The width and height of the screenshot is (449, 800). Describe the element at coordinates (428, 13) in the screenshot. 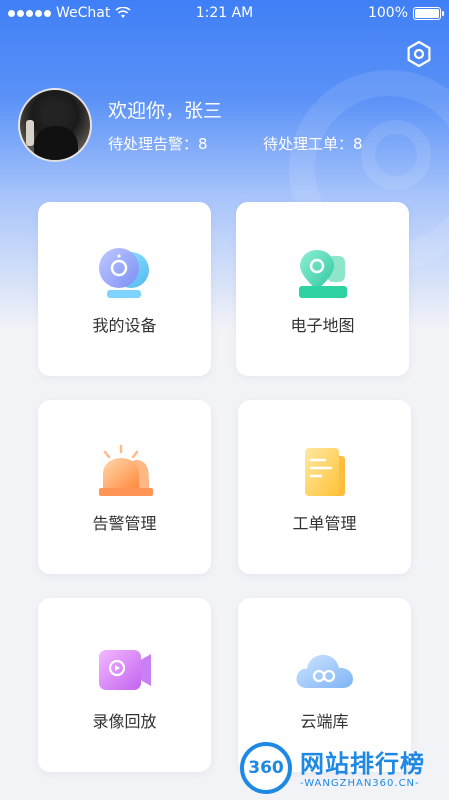

I see `battery-icon` at that location.